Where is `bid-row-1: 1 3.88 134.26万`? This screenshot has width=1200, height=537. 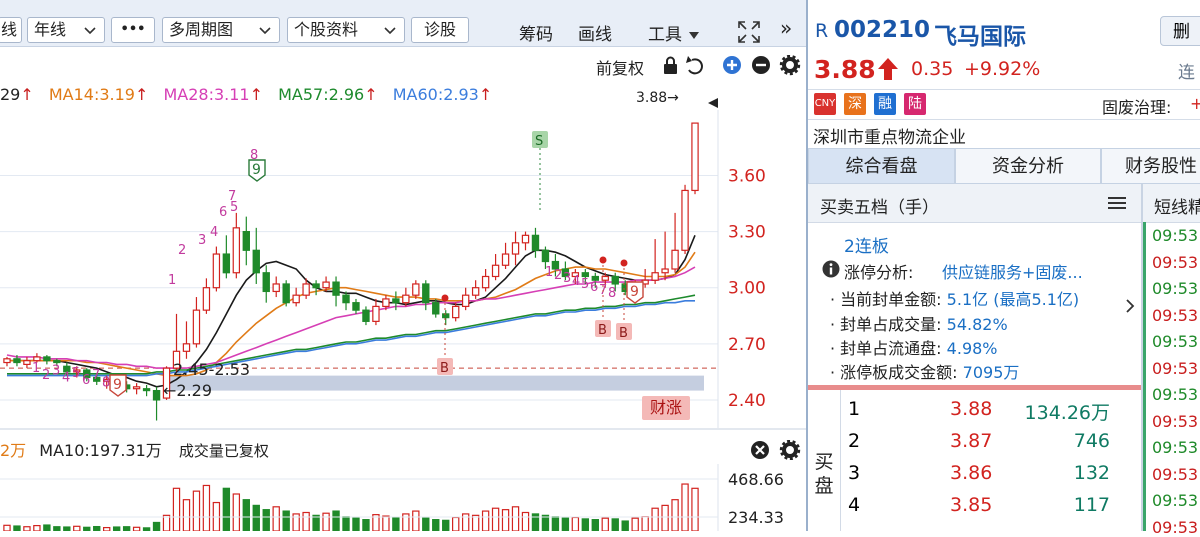 bid-row-1: 1 3.88 134.26万 is located at coordinates (998, 414).